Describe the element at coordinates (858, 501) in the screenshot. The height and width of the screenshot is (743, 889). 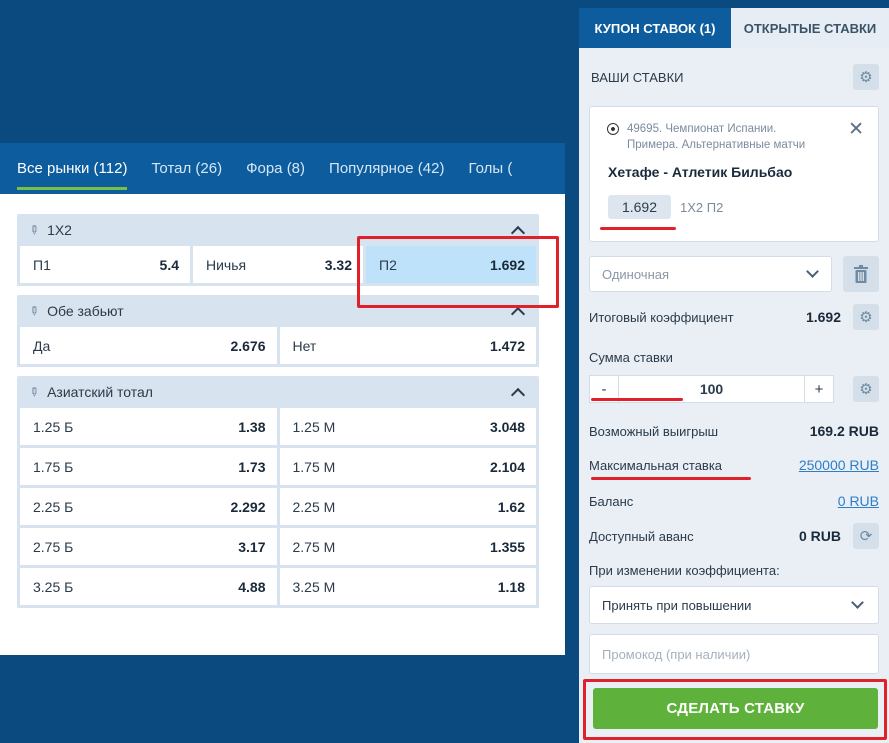
I see `balance-link: 0 RUB` at that location.